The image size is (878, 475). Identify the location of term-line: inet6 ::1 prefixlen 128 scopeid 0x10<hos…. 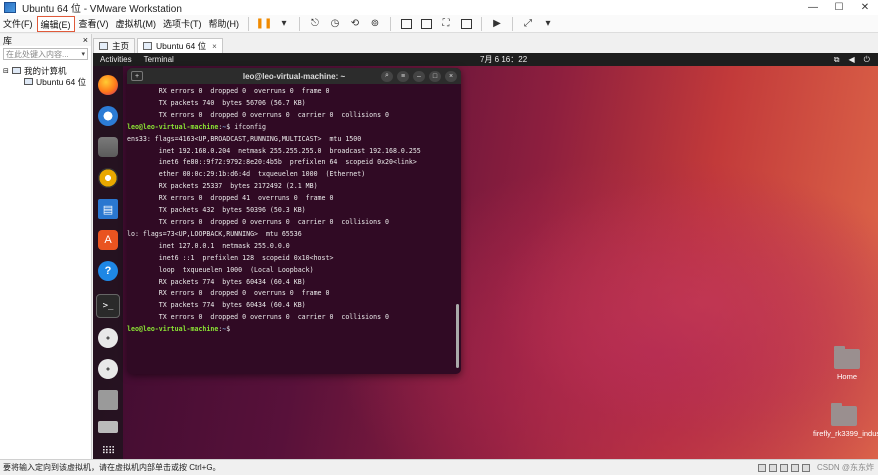
(230, 257).